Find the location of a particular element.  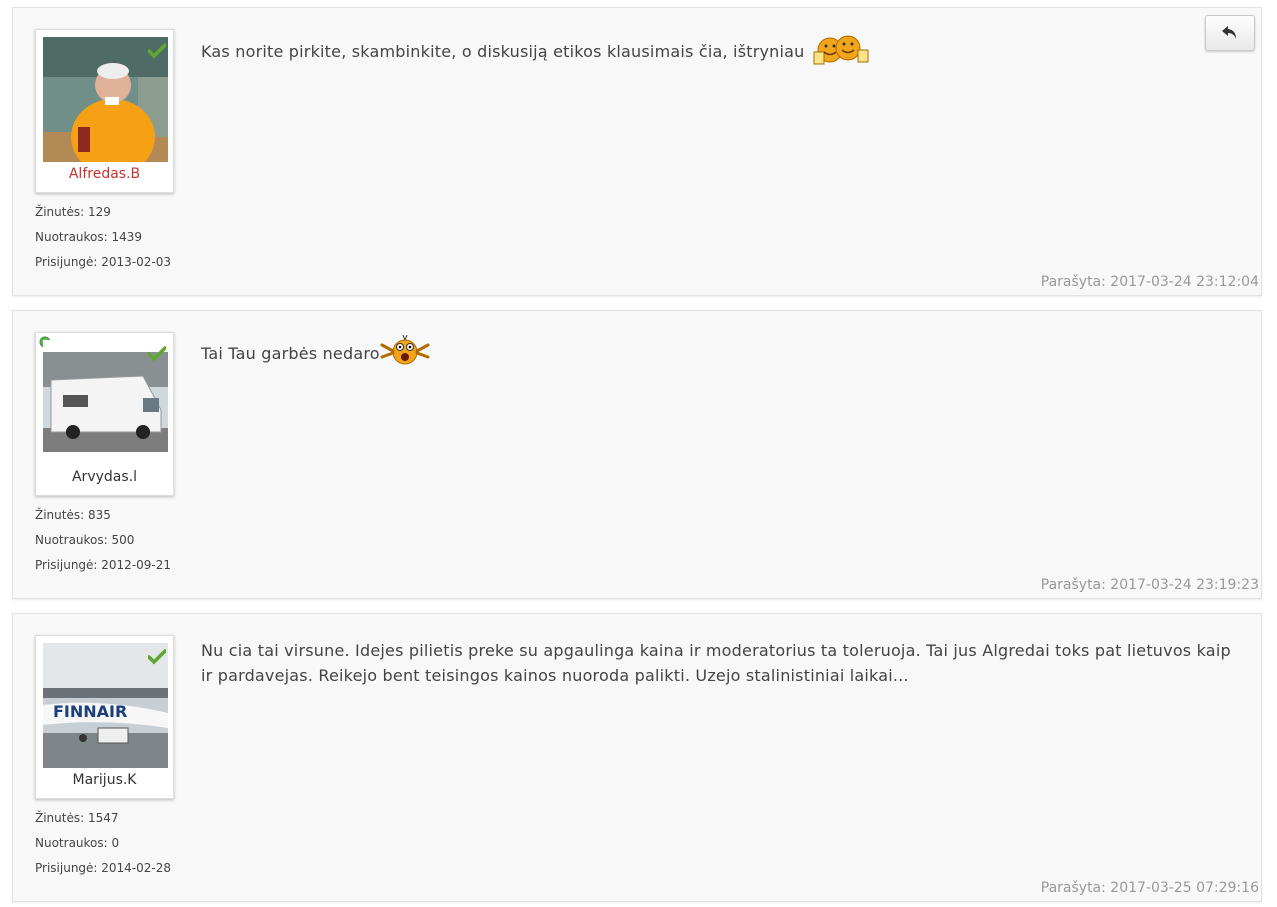

message-count: Žinutės: 835 is located at coordinates (73, 515).